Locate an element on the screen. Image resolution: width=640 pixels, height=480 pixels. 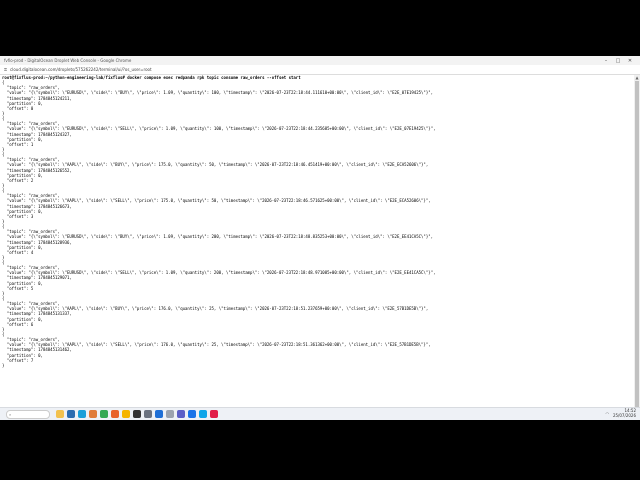
maximize-icon: □ is located at coordinates (618, 61).